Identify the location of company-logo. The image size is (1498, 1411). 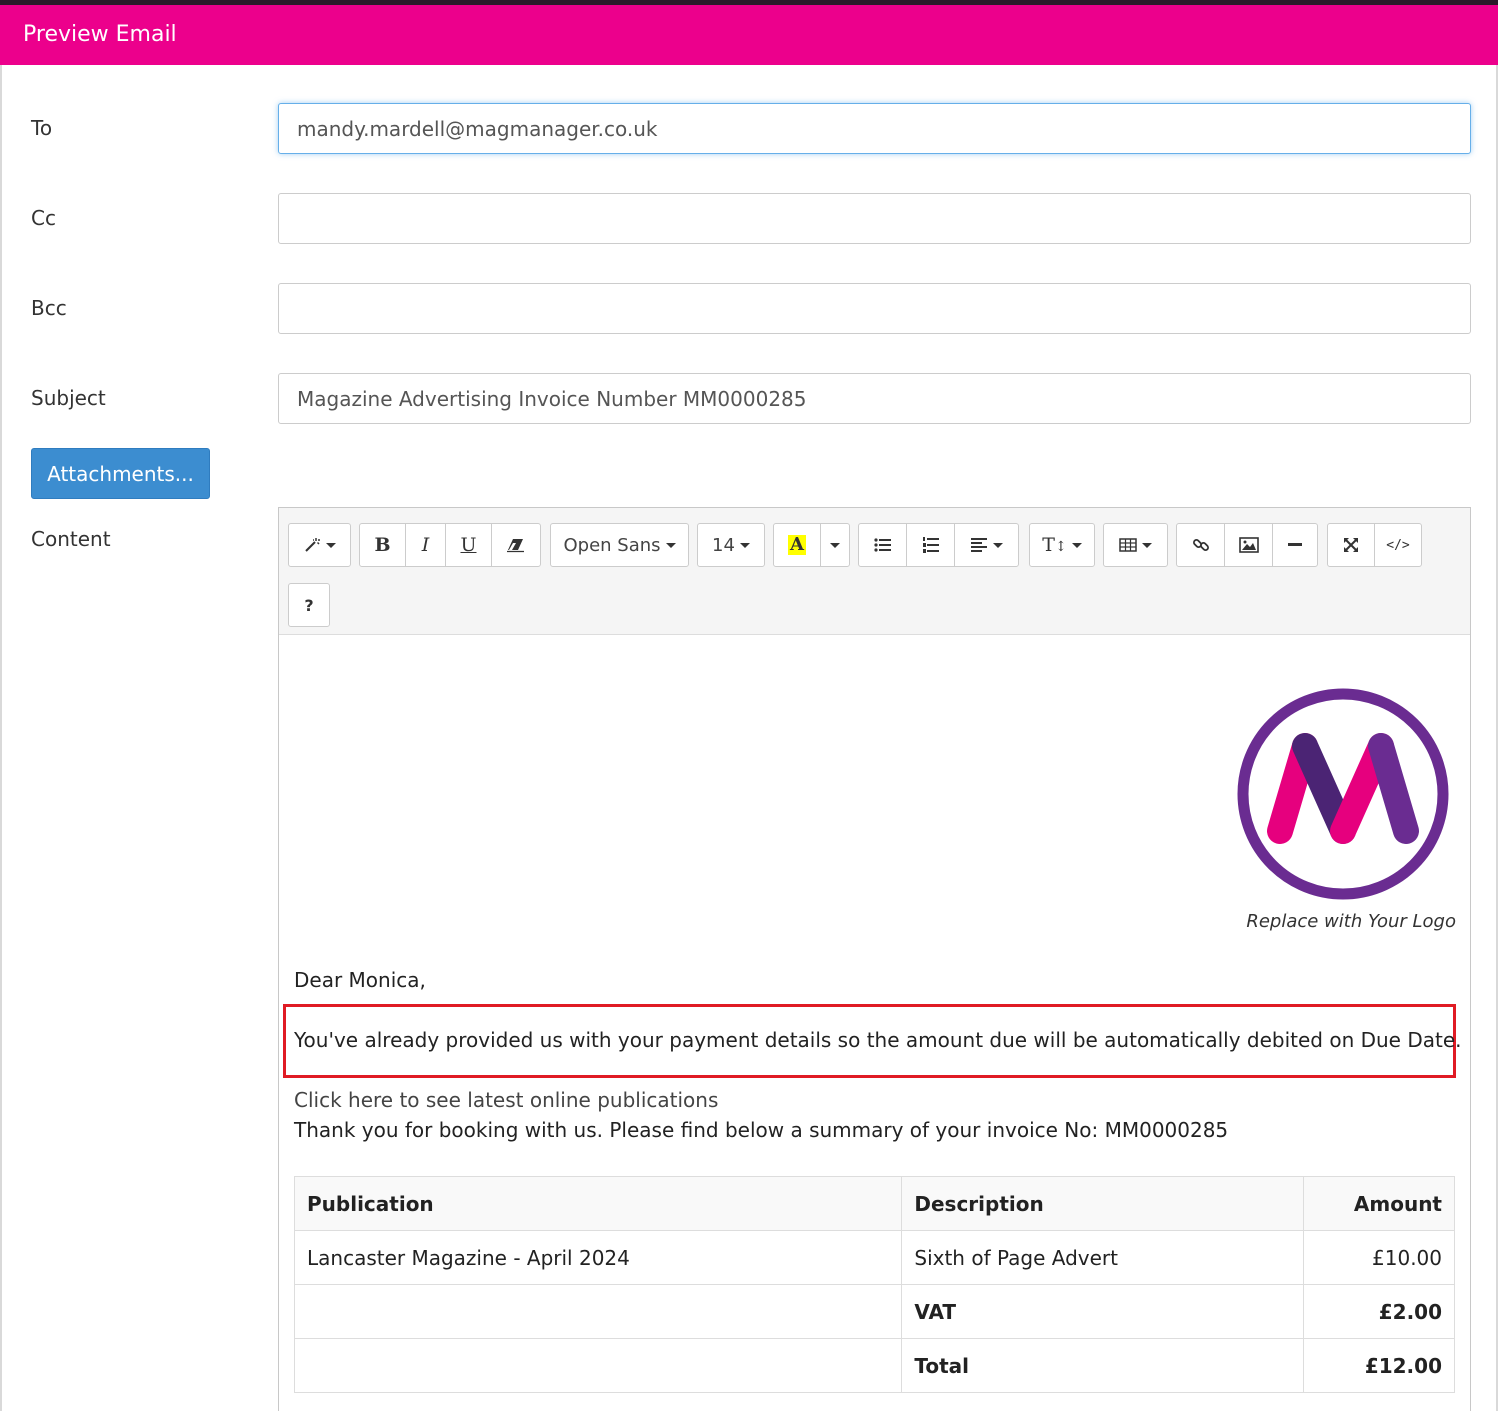
(1343, 794).